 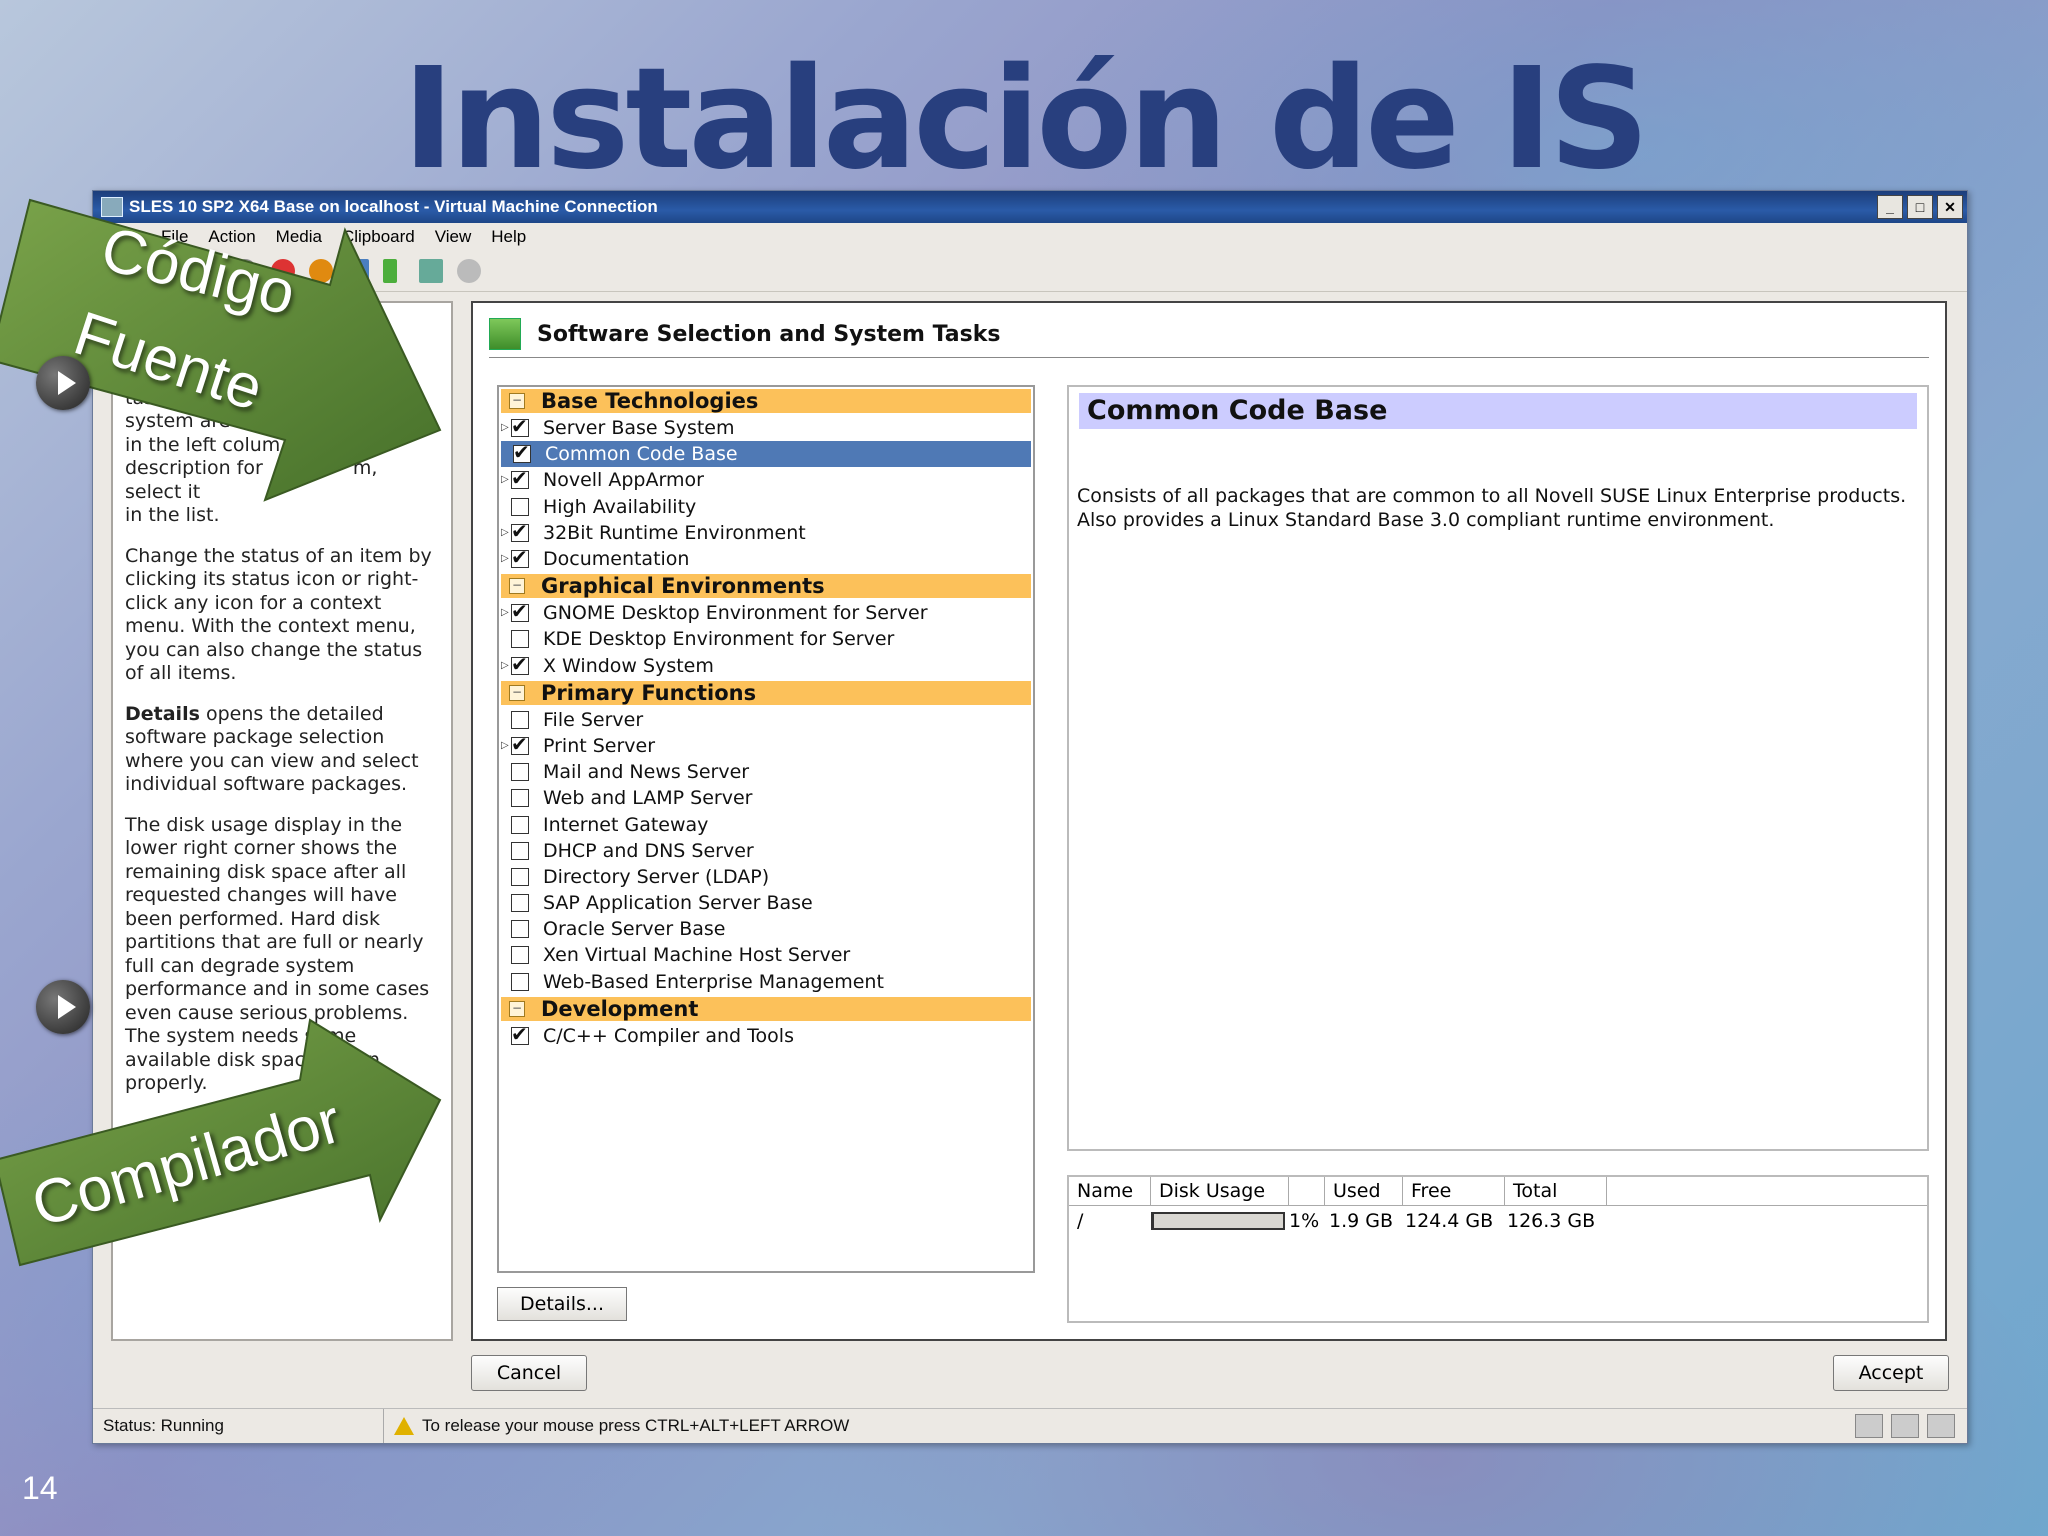 What do you see at coordinates (1556, 1191) in the screenshot?
I see `col-total: Total` at bounding box center [1556, 1191].